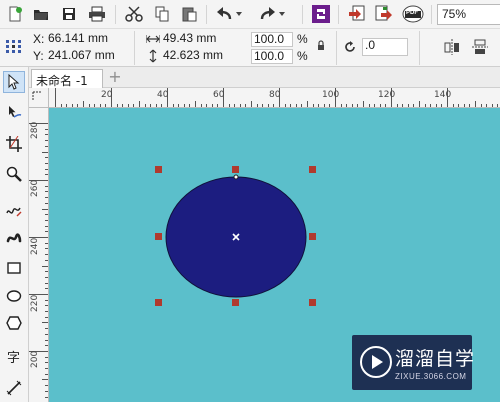  What do you see at coordinates (134, 14) in the screenshot?
I see `cut-icon` at bounding box center [134, 14].